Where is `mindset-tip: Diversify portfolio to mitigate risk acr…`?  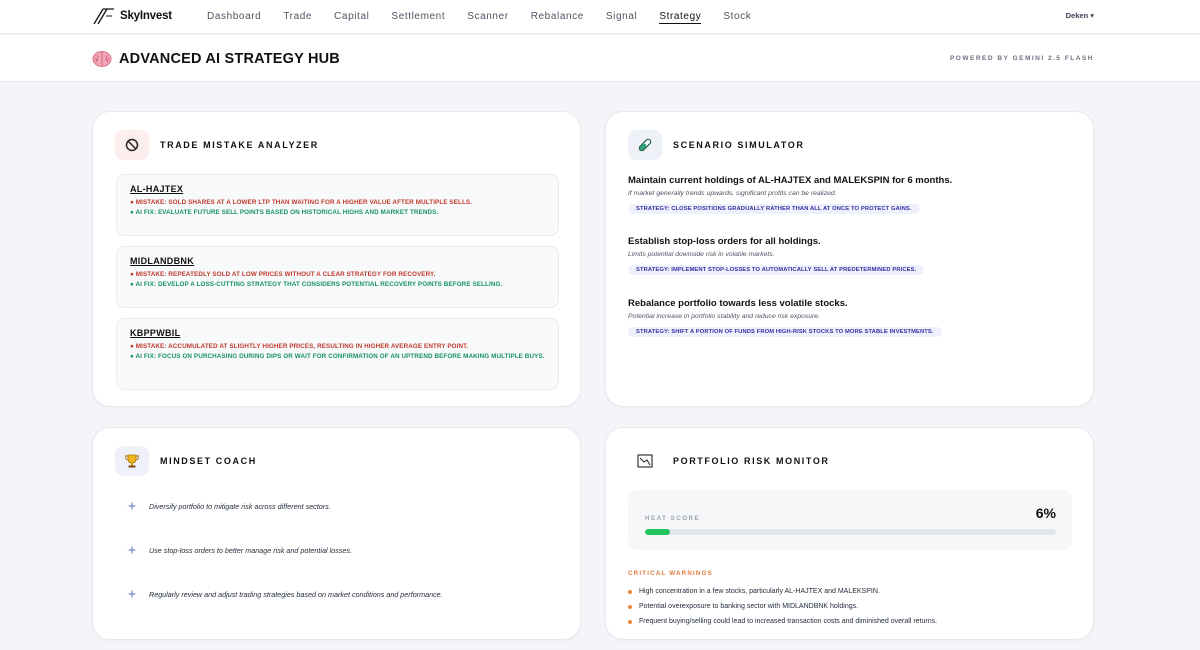
mindset-tip: Diversify portfolio to mitigate risk acr… is located at coordinates (229, 506).